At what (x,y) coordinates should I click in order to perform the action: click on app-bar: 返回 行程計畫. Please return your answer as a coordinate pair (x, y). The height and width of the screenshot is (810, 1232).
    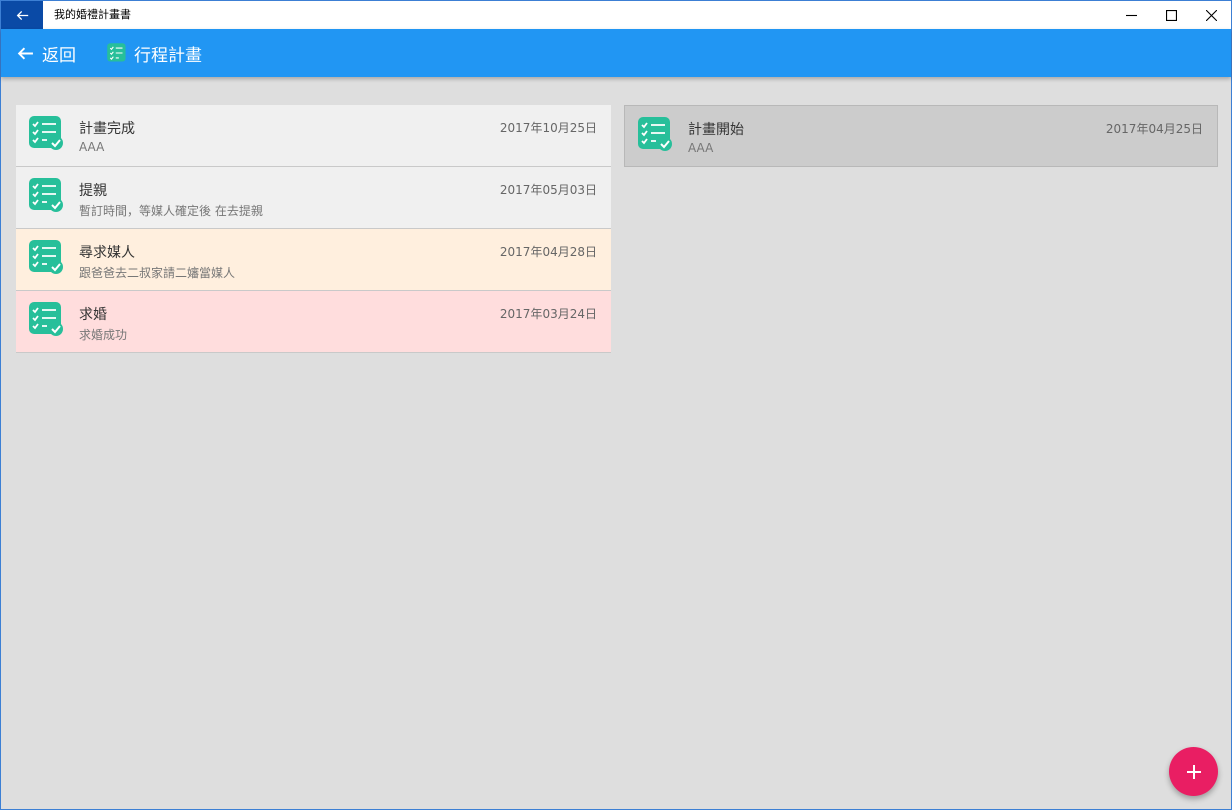
    Looking at the image, I should click on (616, 53).